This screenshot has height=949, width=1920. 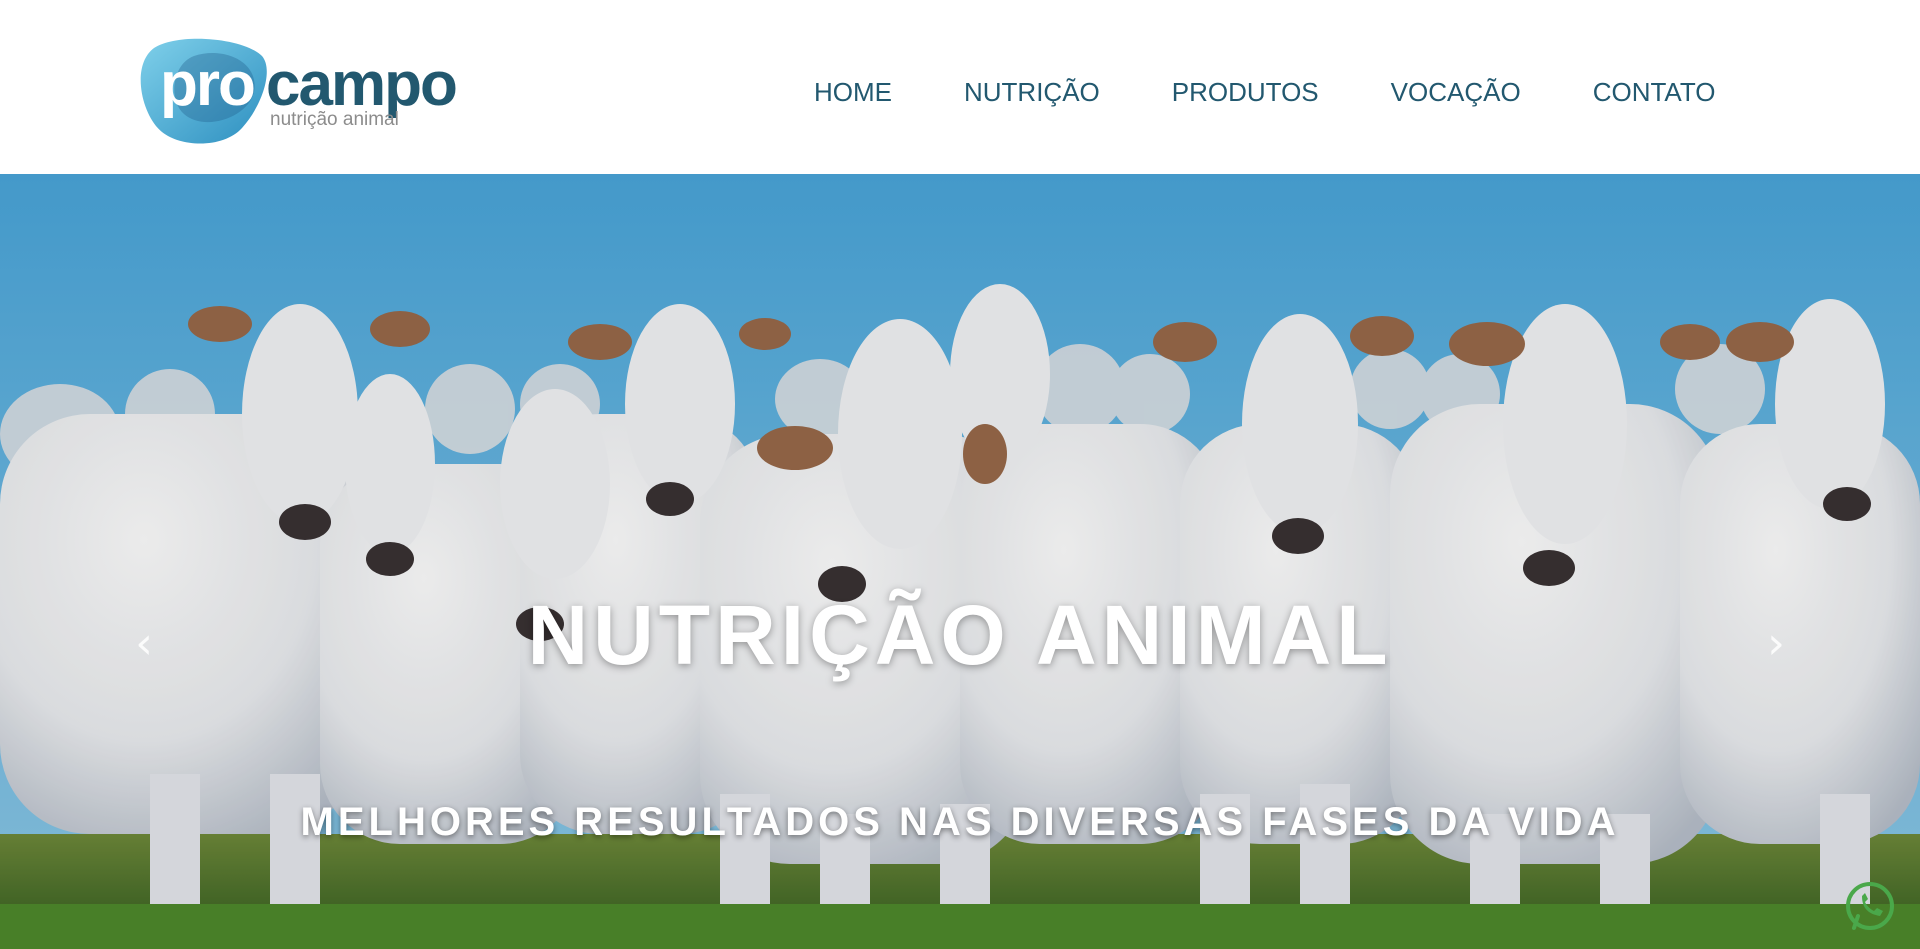 I want to click on nav-item-contato: CONTATO, so click(x=1654, y=92).